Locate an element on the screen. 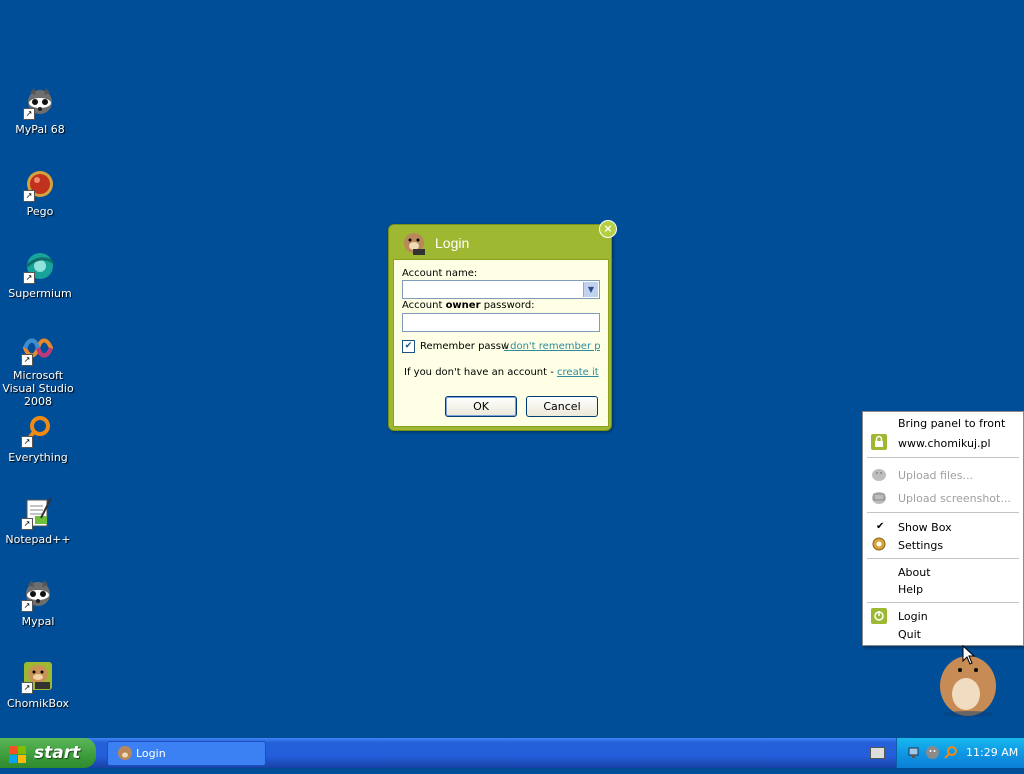  desktop-icon-visual-studio: ↗ Microsoft Visual Studio 2008 is located at coordinates (39, 370).